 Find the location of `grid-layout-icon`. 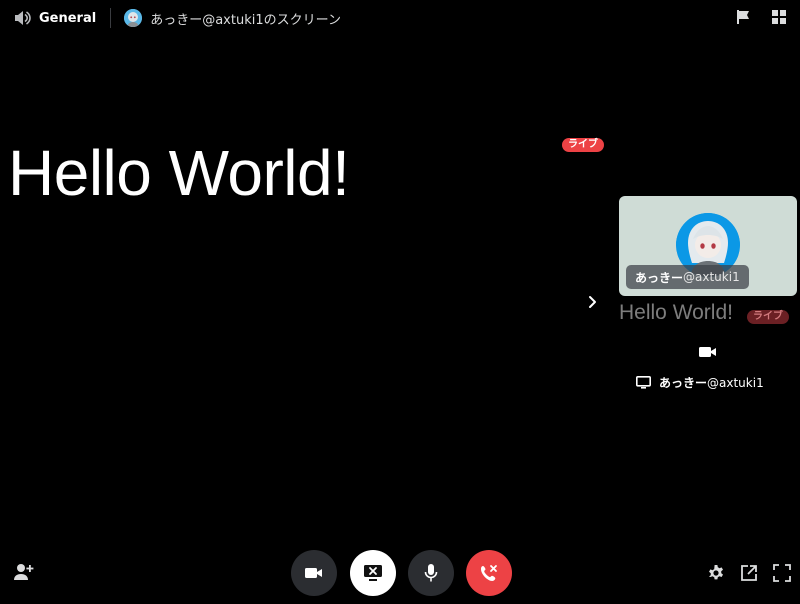

grid-layout-icon is located at coordinates (779, 17).